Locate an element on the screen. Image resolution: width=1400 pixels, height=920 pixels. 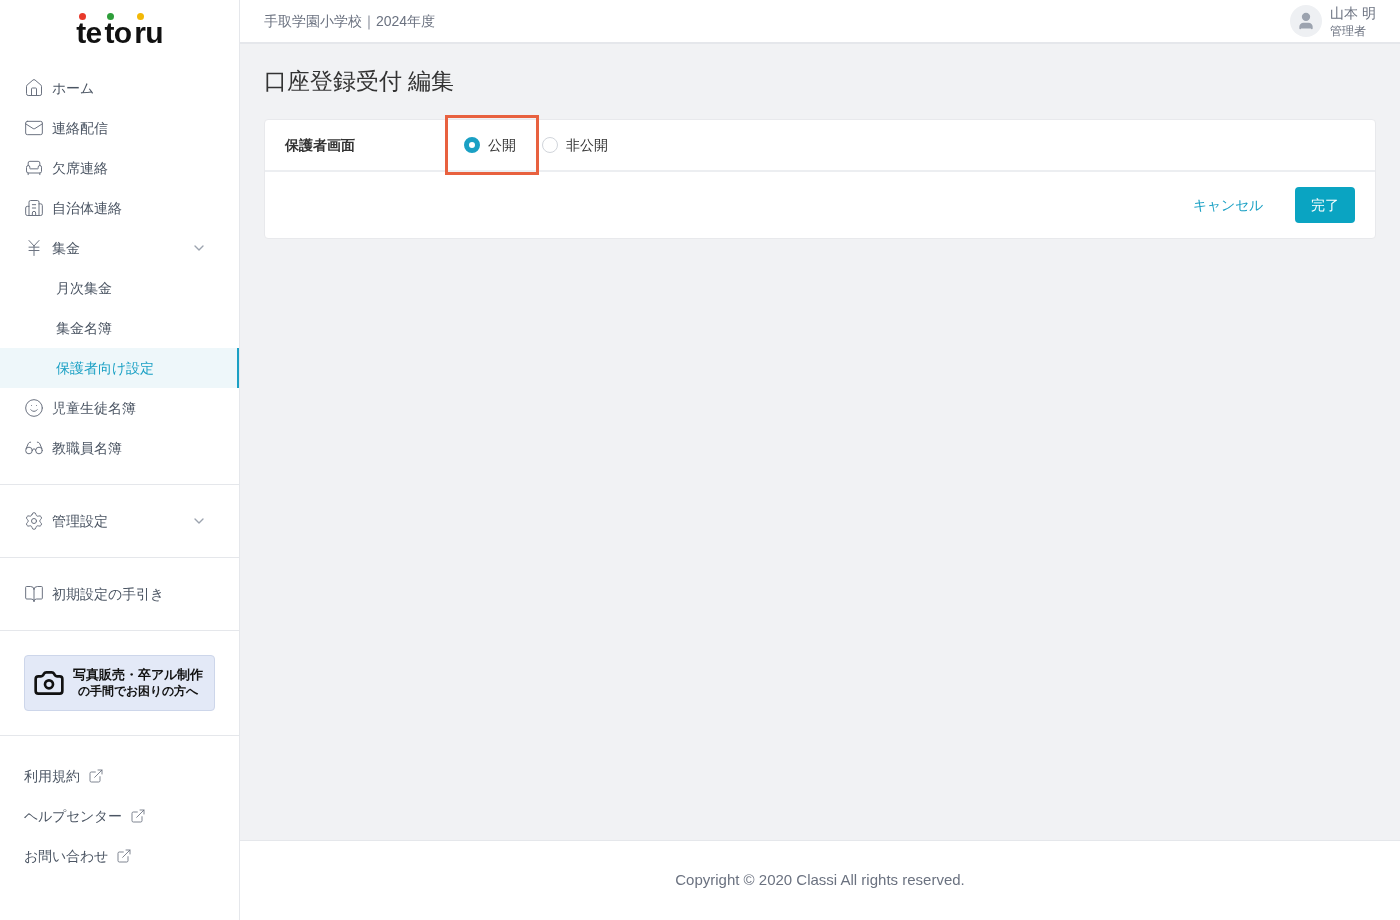
settings-icon is located at coordinates (34, 521).